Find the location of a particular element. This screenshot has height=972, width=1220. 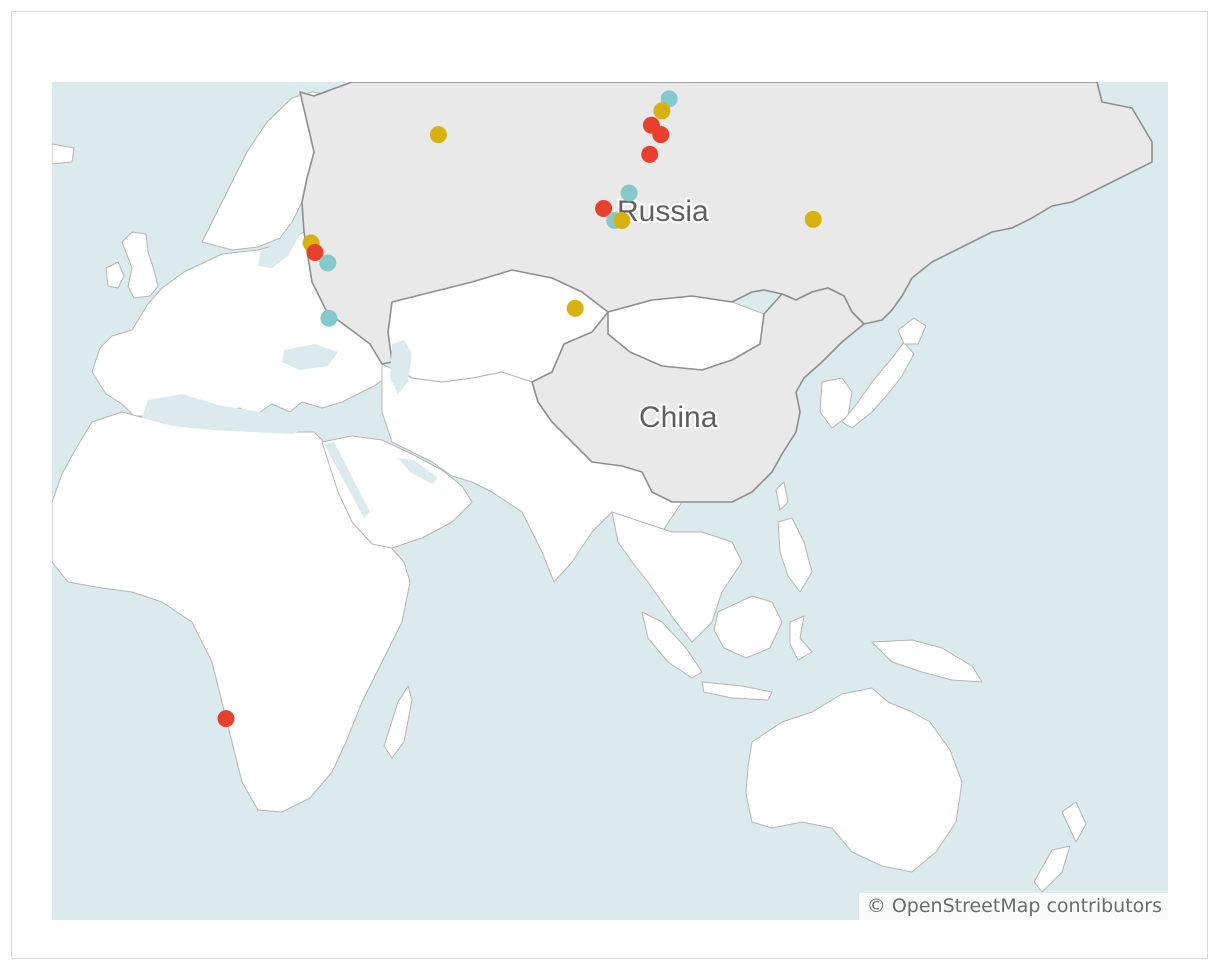

land-iceland is located at coordinates (63, 154).